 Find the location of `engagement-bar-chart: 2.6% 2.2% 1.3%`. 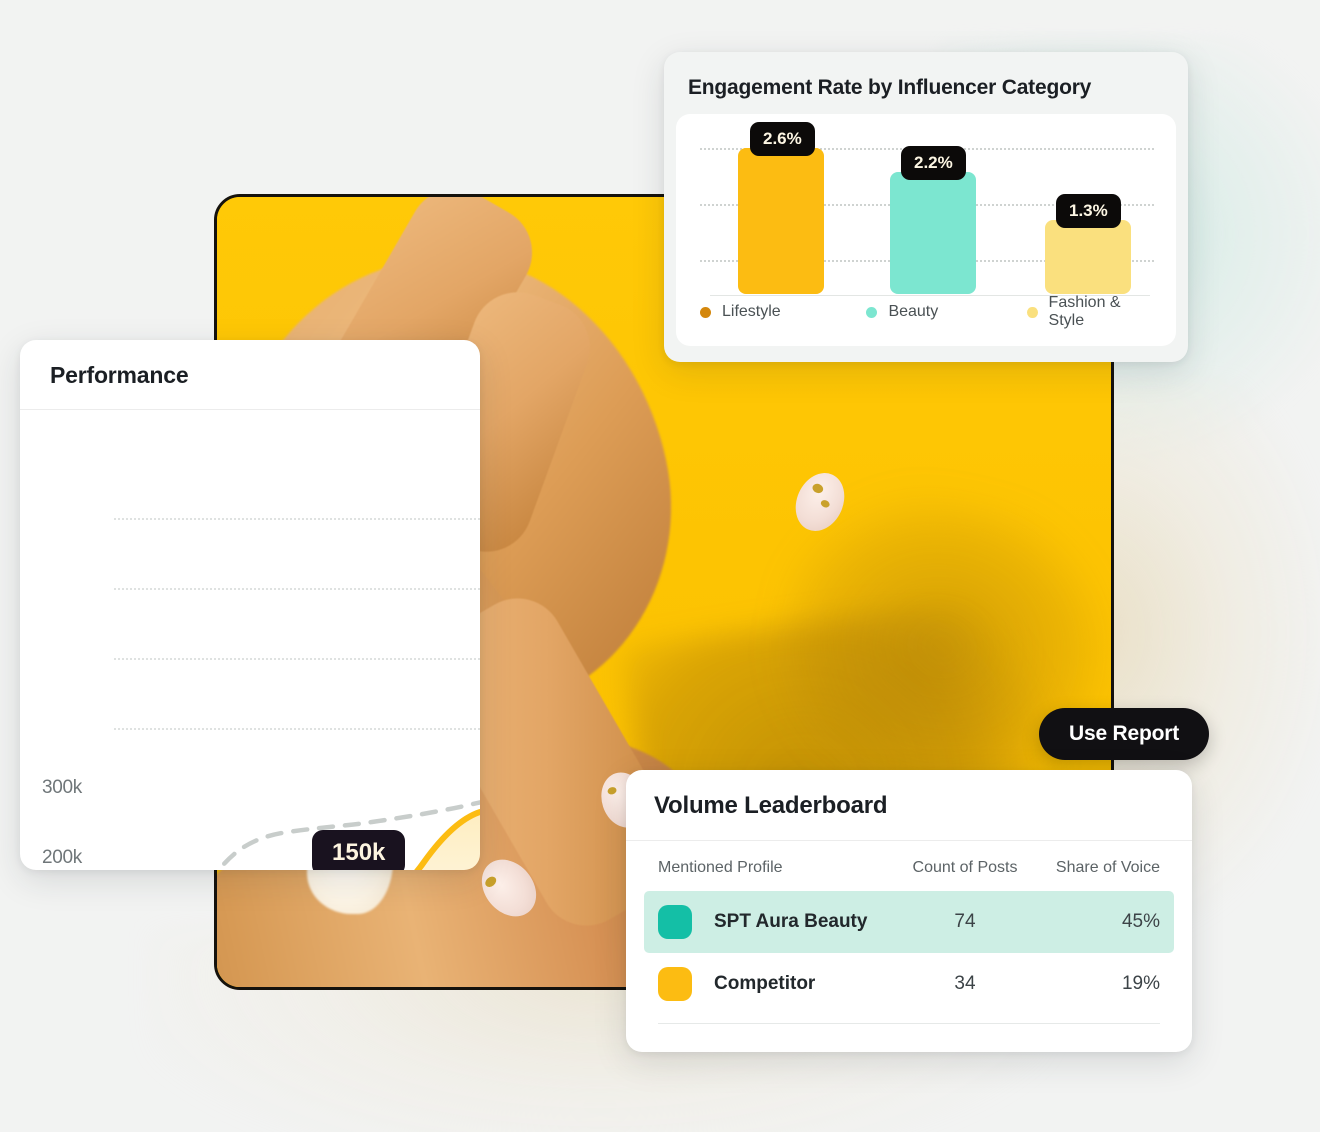

engagement-bar-chart: 2.6% 2.2% 1.3% is located at coordinates (927, 209).